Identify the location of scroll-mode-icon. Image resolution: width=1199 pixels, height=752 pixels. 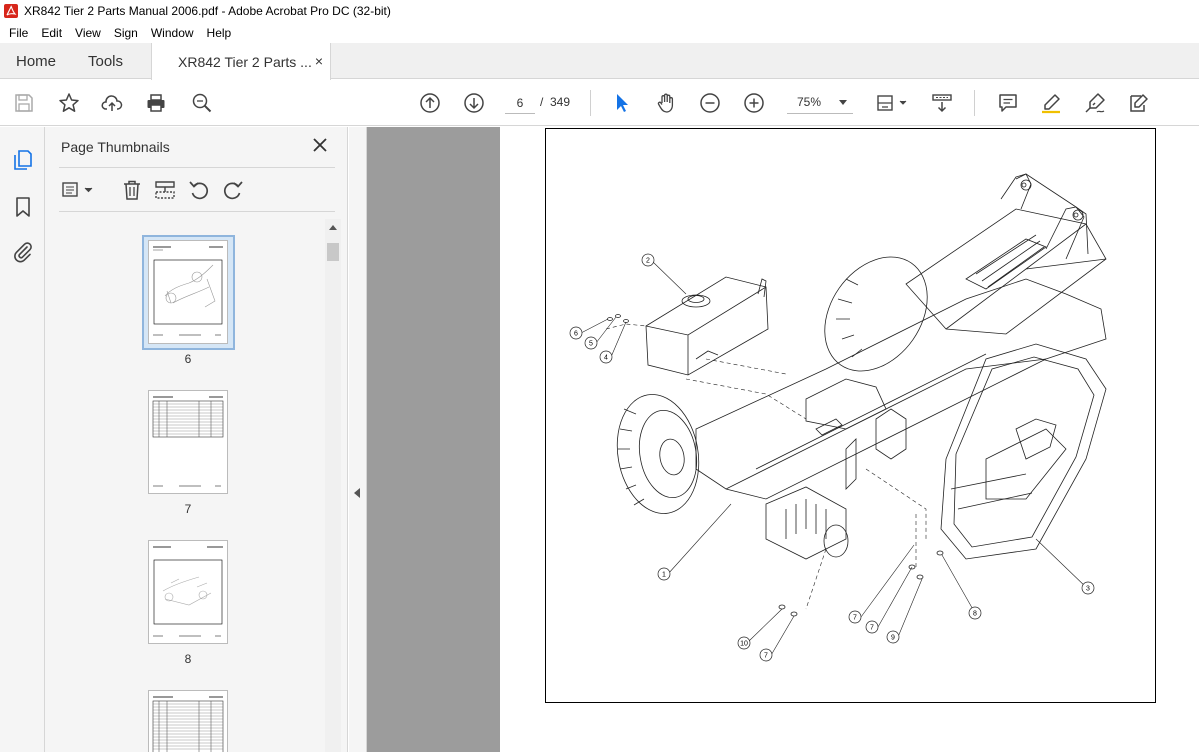
(942, 103).